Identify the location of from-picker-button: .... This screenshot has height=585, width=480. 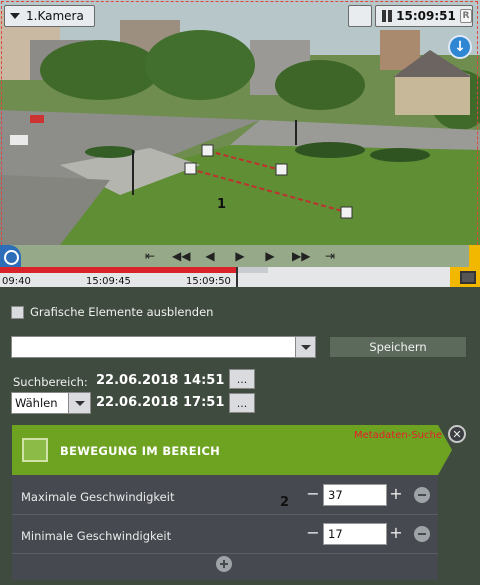
(242, 379).